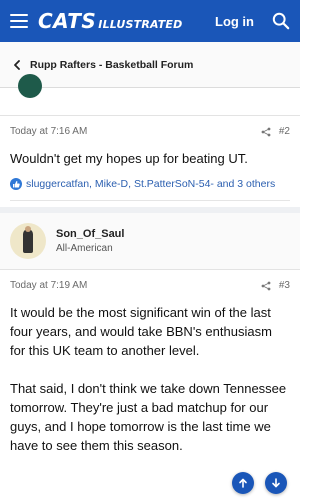  I want to click on site-logo: CATS ILLUSTRATED, so click(110, 21).